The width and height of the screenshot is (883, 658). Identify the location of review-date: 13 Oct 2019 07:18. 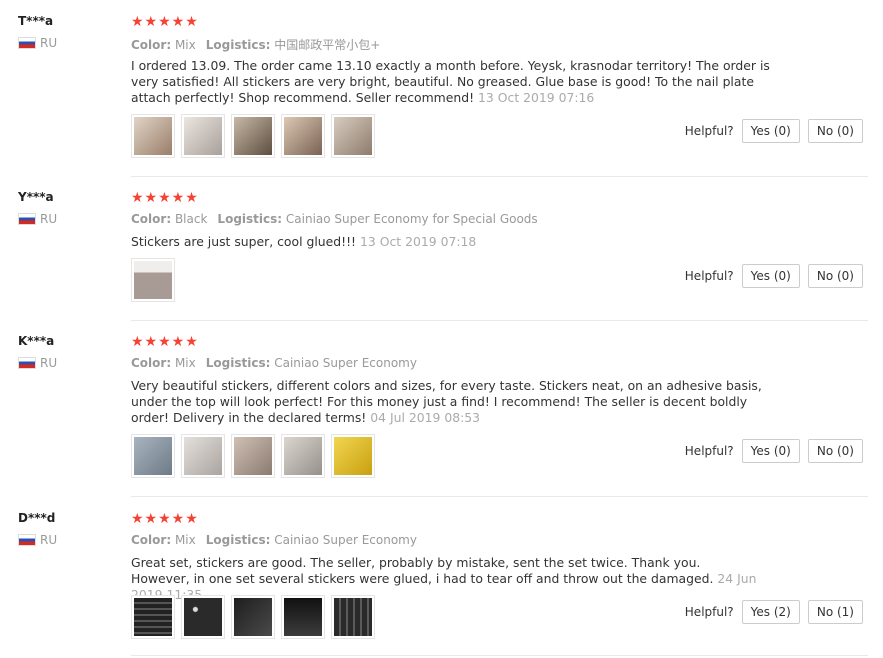
(418, 241).